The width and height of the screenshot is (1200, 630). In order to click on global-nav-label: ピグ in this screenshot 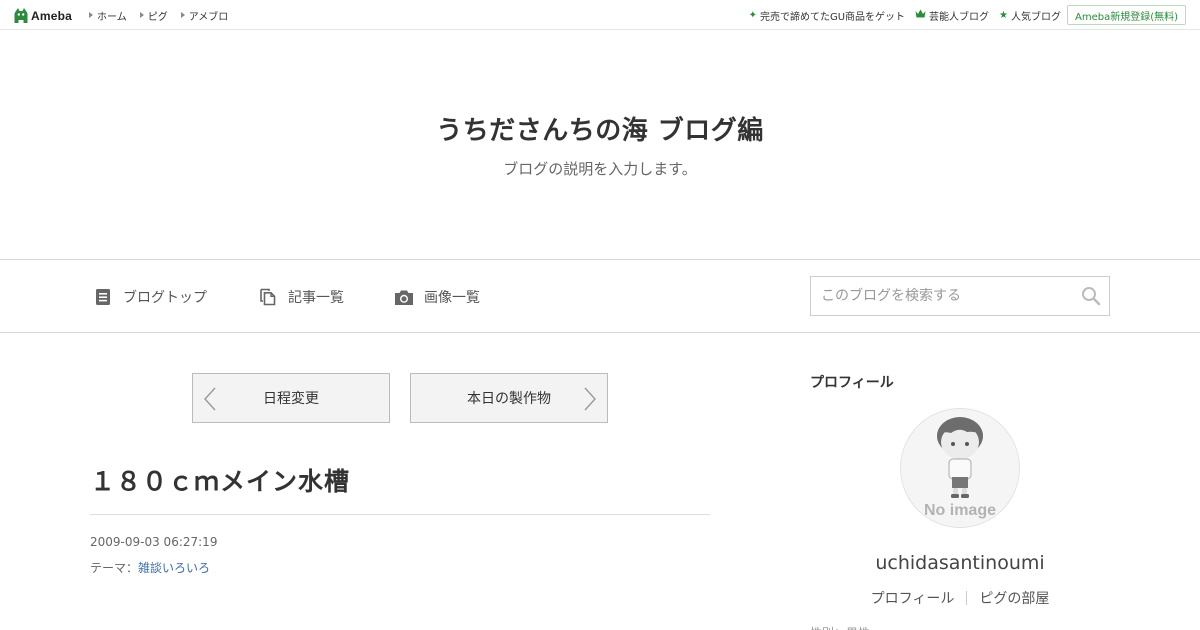, I will do `click(157, 17)`.